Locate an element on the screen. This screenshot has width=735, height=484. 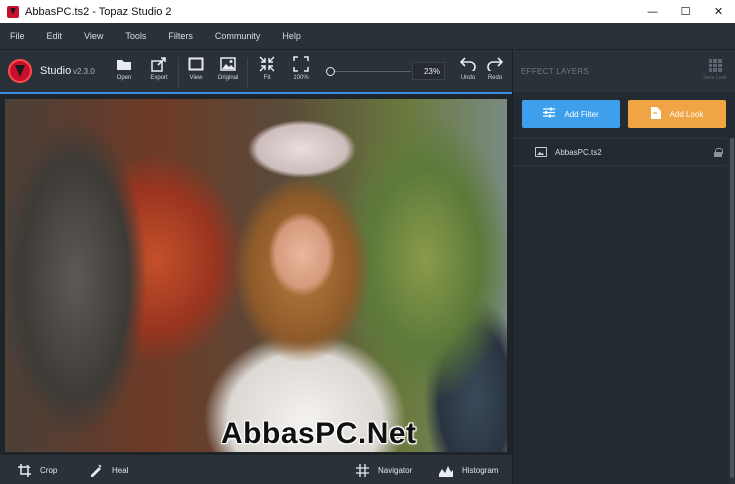
menu-help: Help is located at coordinates (291, 36).